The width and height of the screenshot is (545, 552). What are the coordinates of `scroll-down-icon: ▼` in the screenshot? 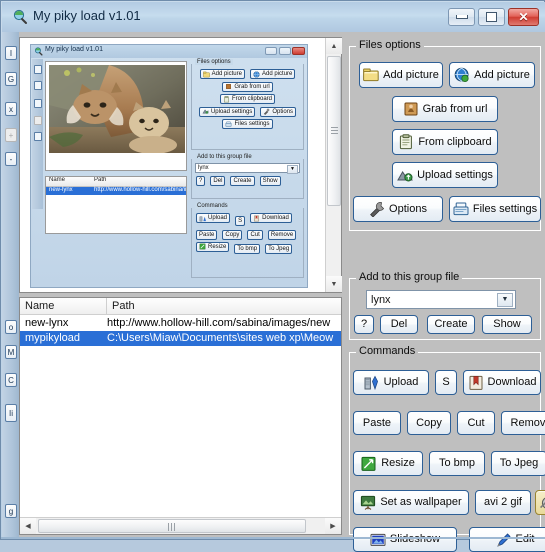 It's located at (334, 284).